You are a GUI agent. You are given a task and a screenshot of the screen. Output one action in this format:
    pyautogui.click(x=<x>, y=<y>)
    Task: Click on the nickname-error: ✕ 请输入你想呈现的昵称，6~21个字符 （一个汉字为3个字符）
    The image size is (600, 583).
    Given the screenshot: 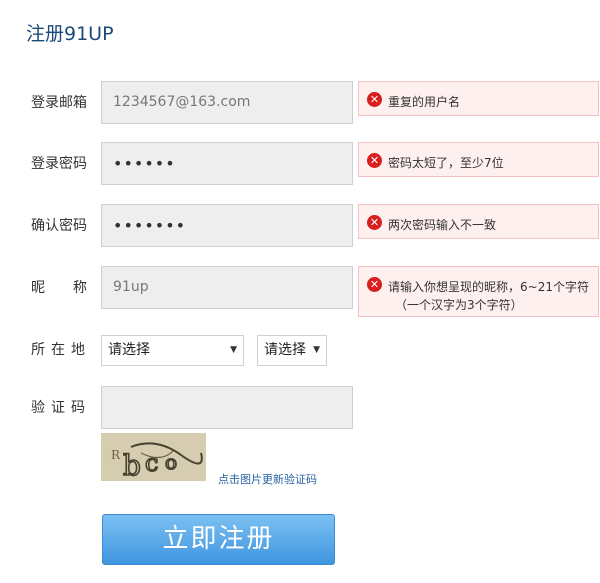 What is the action you would take?
    pyautogui.click(x=478, y=291)
    